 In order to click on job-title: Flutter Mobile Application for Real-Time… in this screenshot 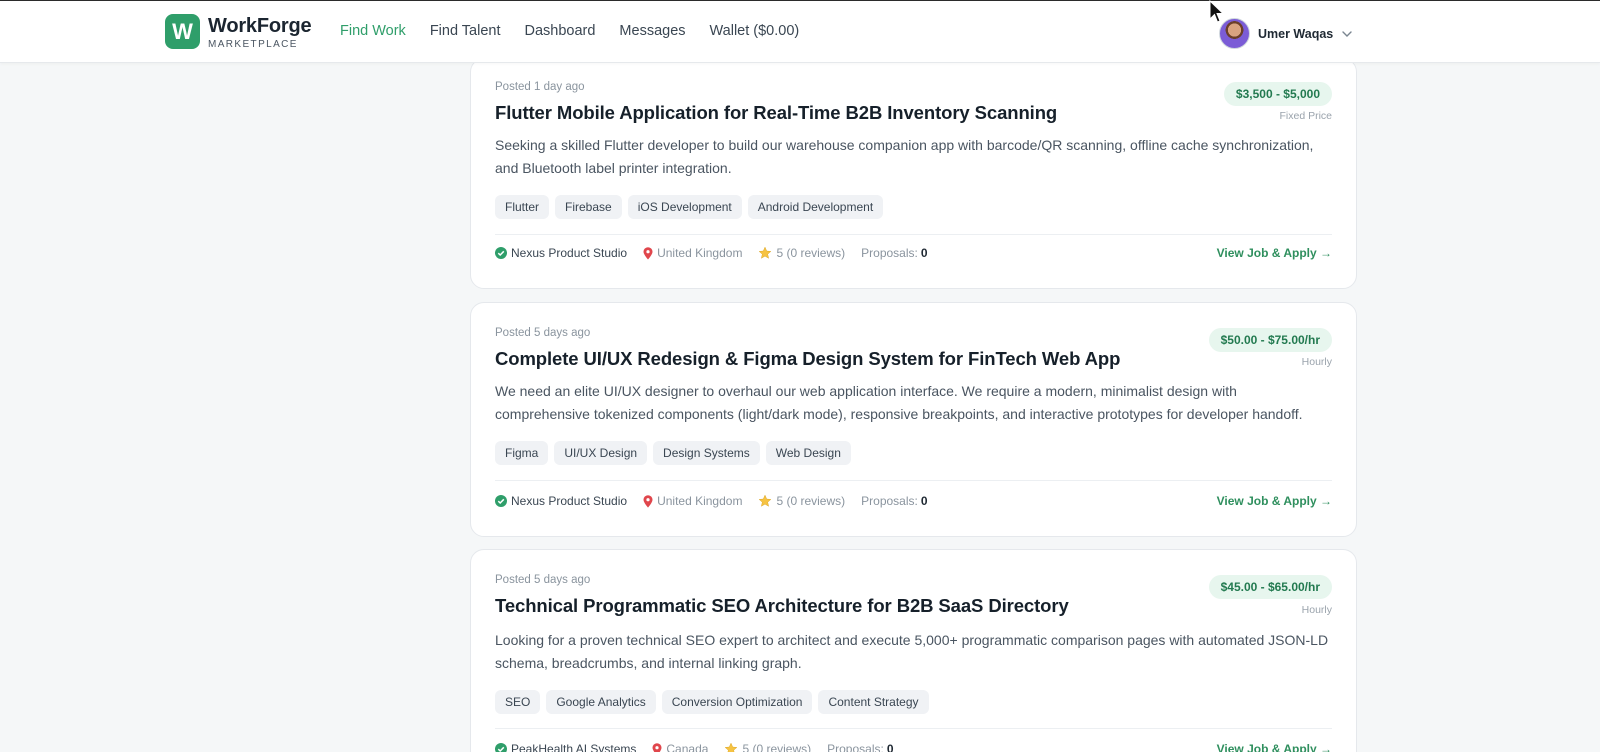, I will do `click(776, 113)`.